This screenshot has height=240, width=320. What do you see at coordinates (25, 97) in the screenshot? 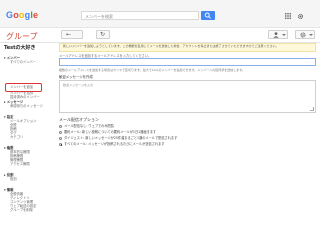
I see `sidebar-item: 招待済みのメンバー` at bounding box center [25, 97].